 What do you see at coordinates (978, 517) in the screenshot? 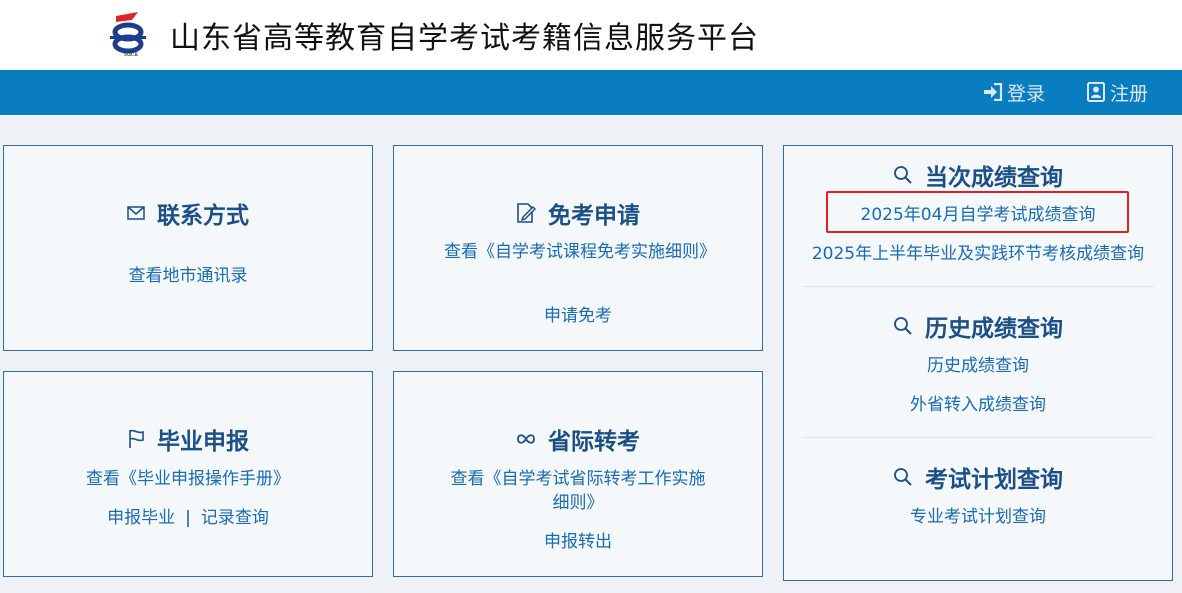
I see `major-exam-plan-link: 专业考试计划查询` at bounding box center [978, 517].